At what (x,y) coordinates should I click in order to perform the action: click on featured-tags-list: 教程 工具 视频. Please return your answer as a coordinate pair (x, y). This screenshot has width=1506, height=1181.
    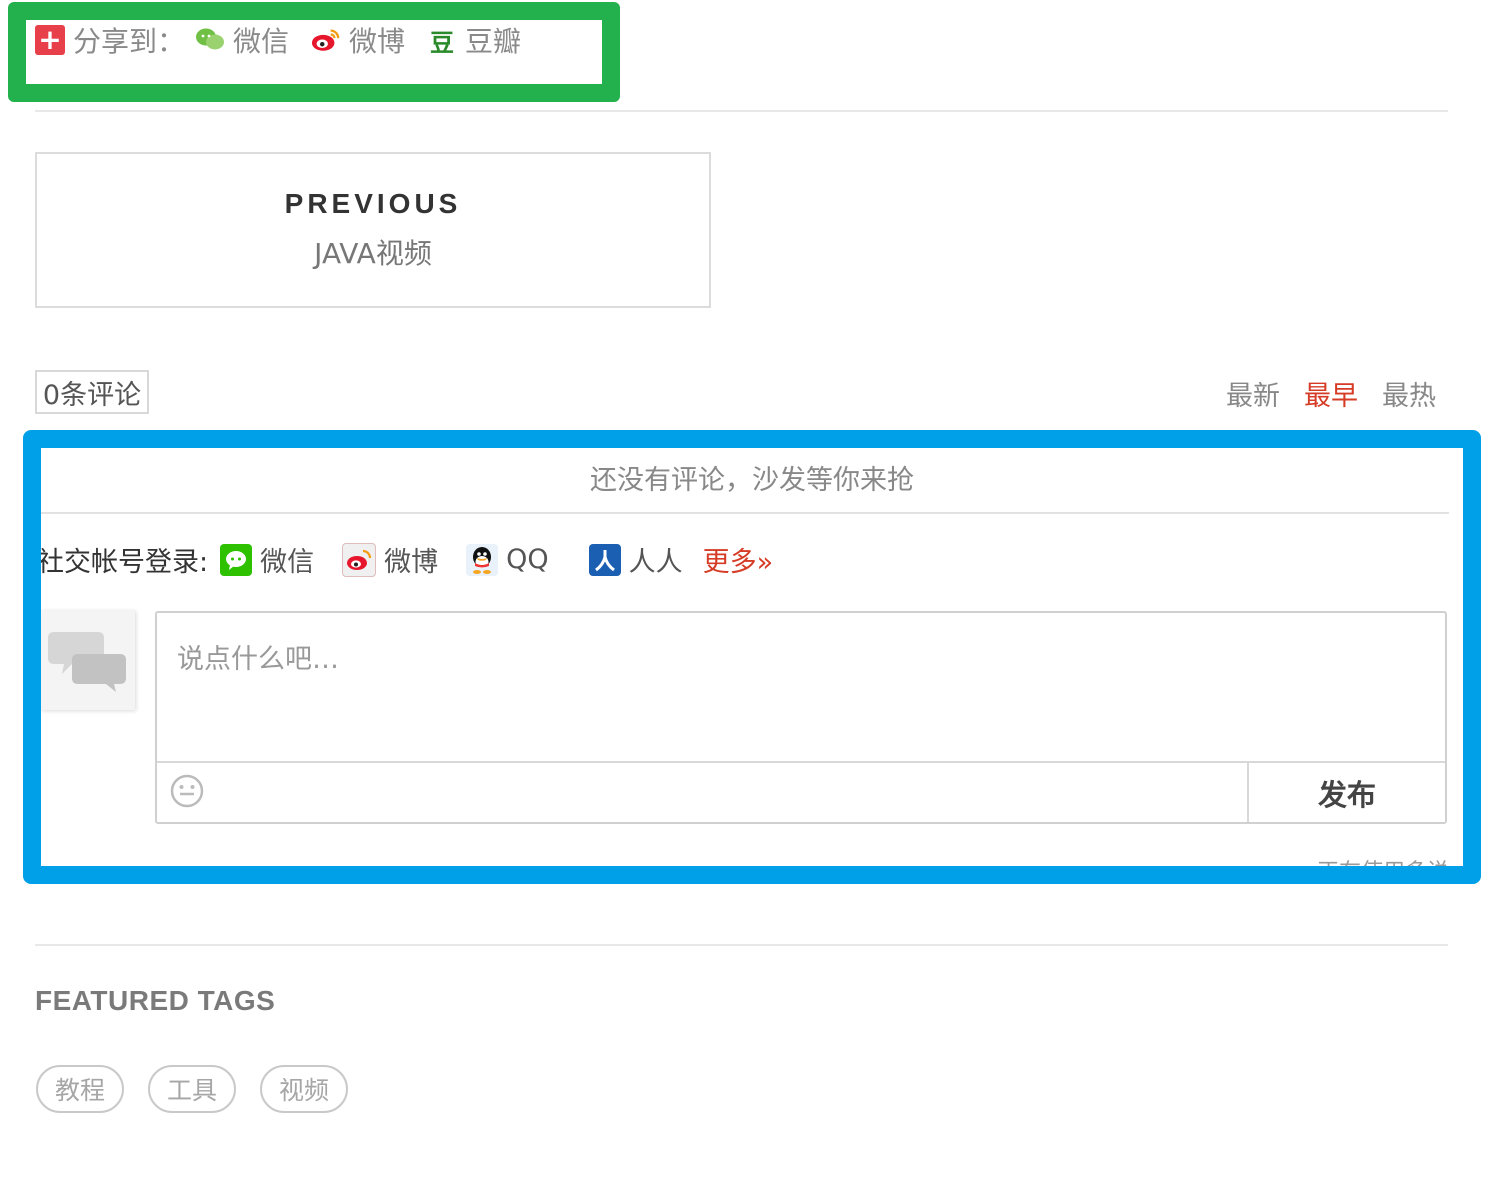
    Looking at the image, I should click on (204, 1089).